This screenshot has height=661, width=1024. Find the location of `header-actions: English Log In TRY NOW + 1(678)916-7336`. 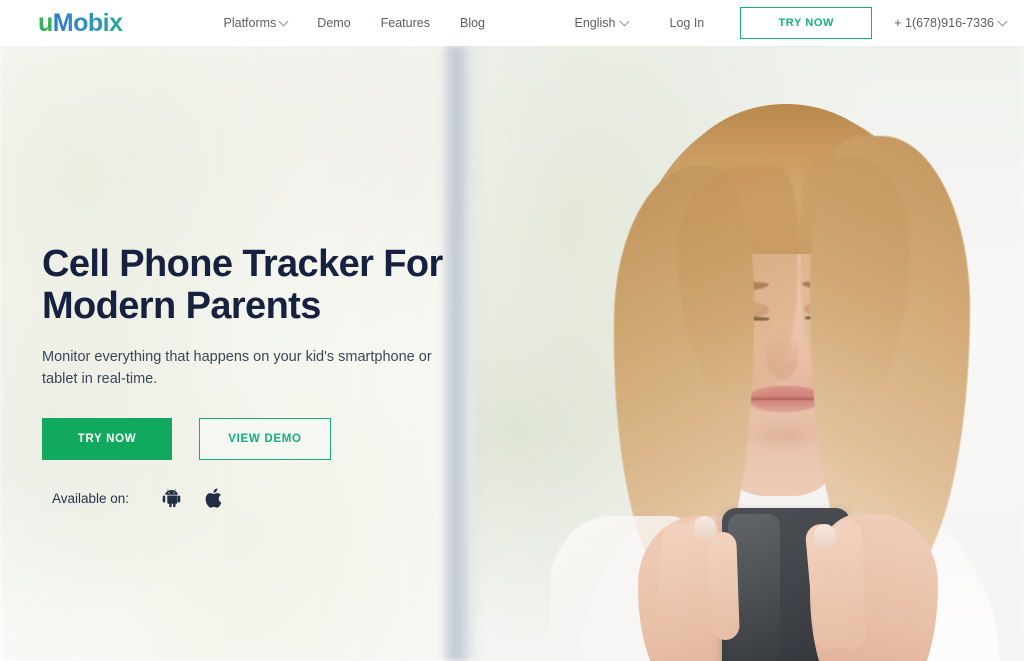

header-actions: English Log In TRY NOW + 1(678)916-7336 is located at coordinates (791, 23).